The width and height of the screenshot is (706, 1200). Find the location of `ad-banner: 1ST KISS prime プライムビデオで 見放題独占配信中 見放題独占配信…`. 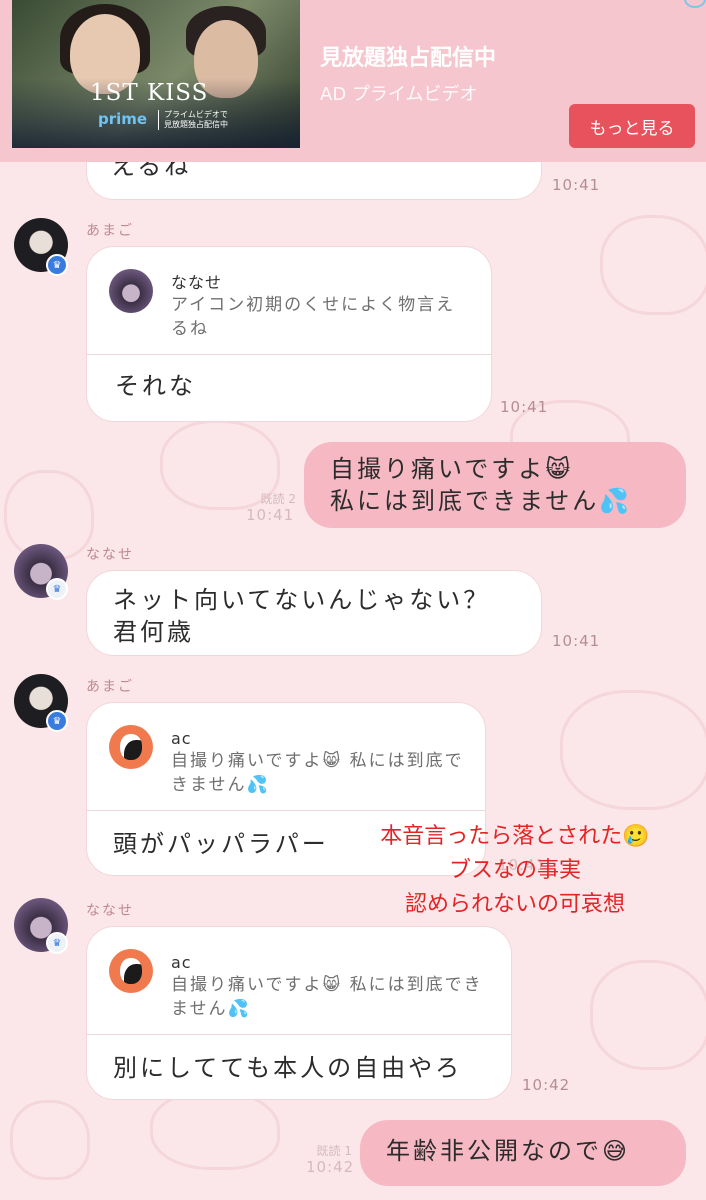

ad-banner: 1ST KISS prime プライムビデオで 見放題独占配信中 見放題独占配信… is located at coordinates (353, 81).